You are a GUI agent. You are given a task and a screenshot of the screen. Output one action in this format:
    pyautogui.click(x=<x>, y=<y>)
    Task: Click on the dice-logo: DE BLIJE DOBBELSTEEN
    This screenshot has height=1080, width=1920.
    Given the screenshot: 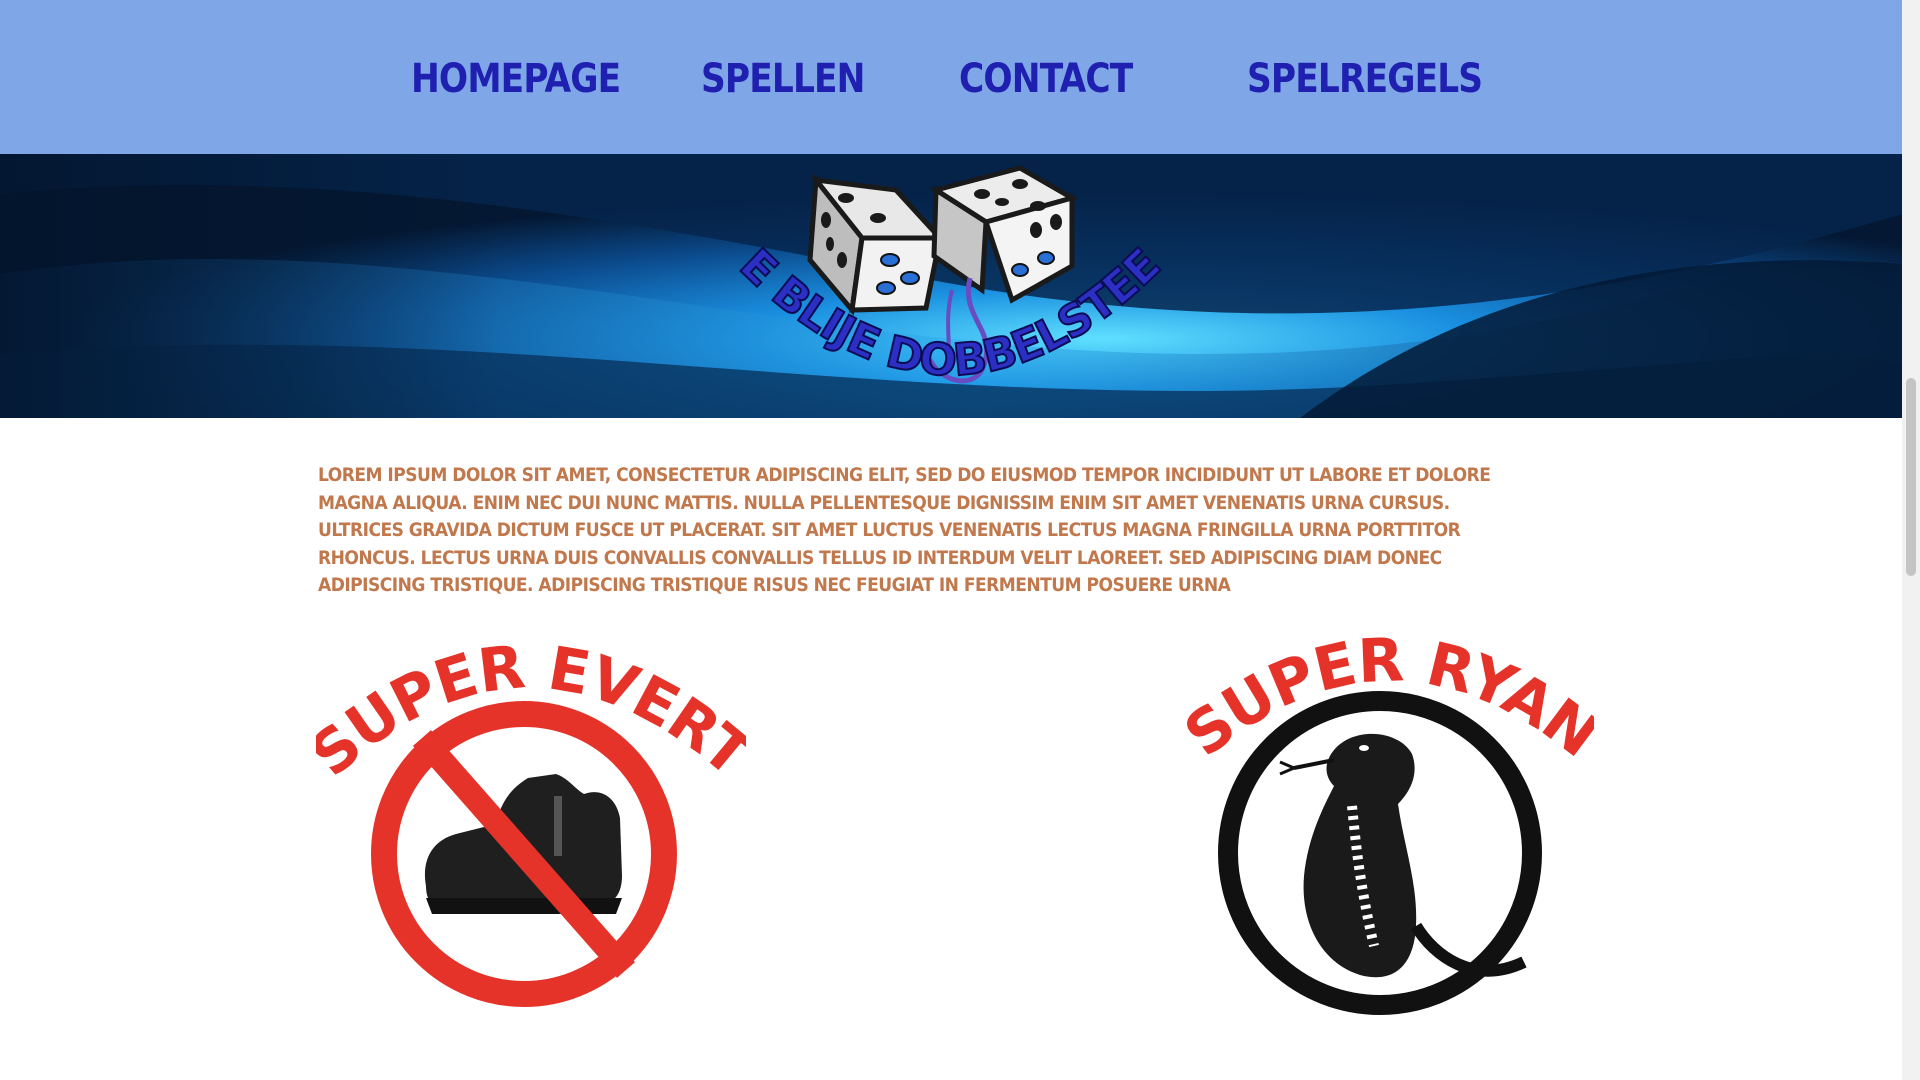 What is the action you would take?
    pyautogui.click(x=946, y=274)
    